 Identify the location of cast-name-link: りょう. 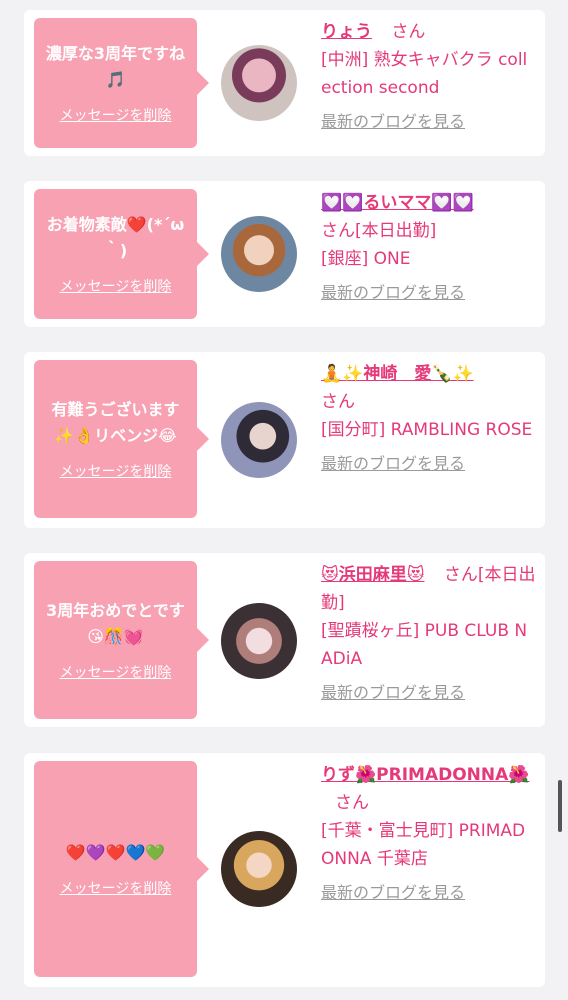
(346, 32).